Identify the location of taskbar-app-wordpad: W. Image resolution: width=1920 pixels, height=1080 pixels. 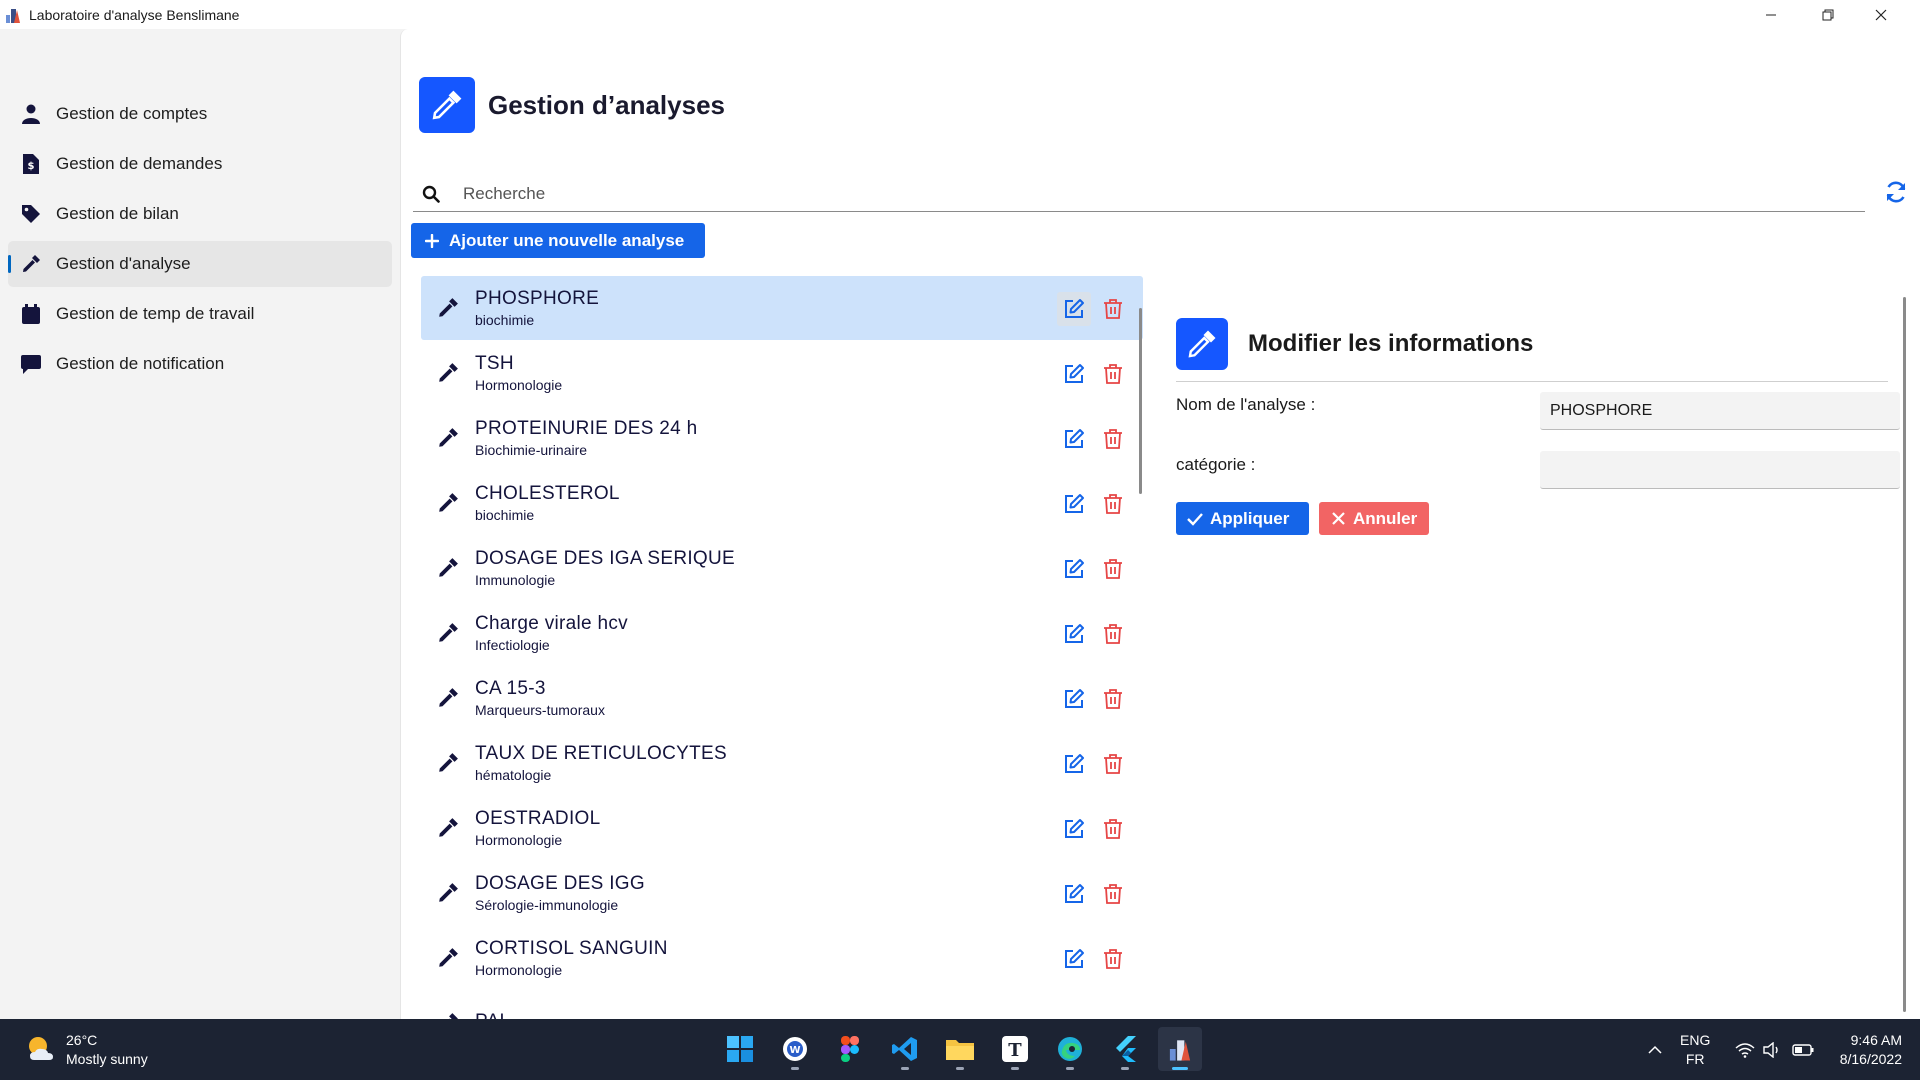
(795, 1049).